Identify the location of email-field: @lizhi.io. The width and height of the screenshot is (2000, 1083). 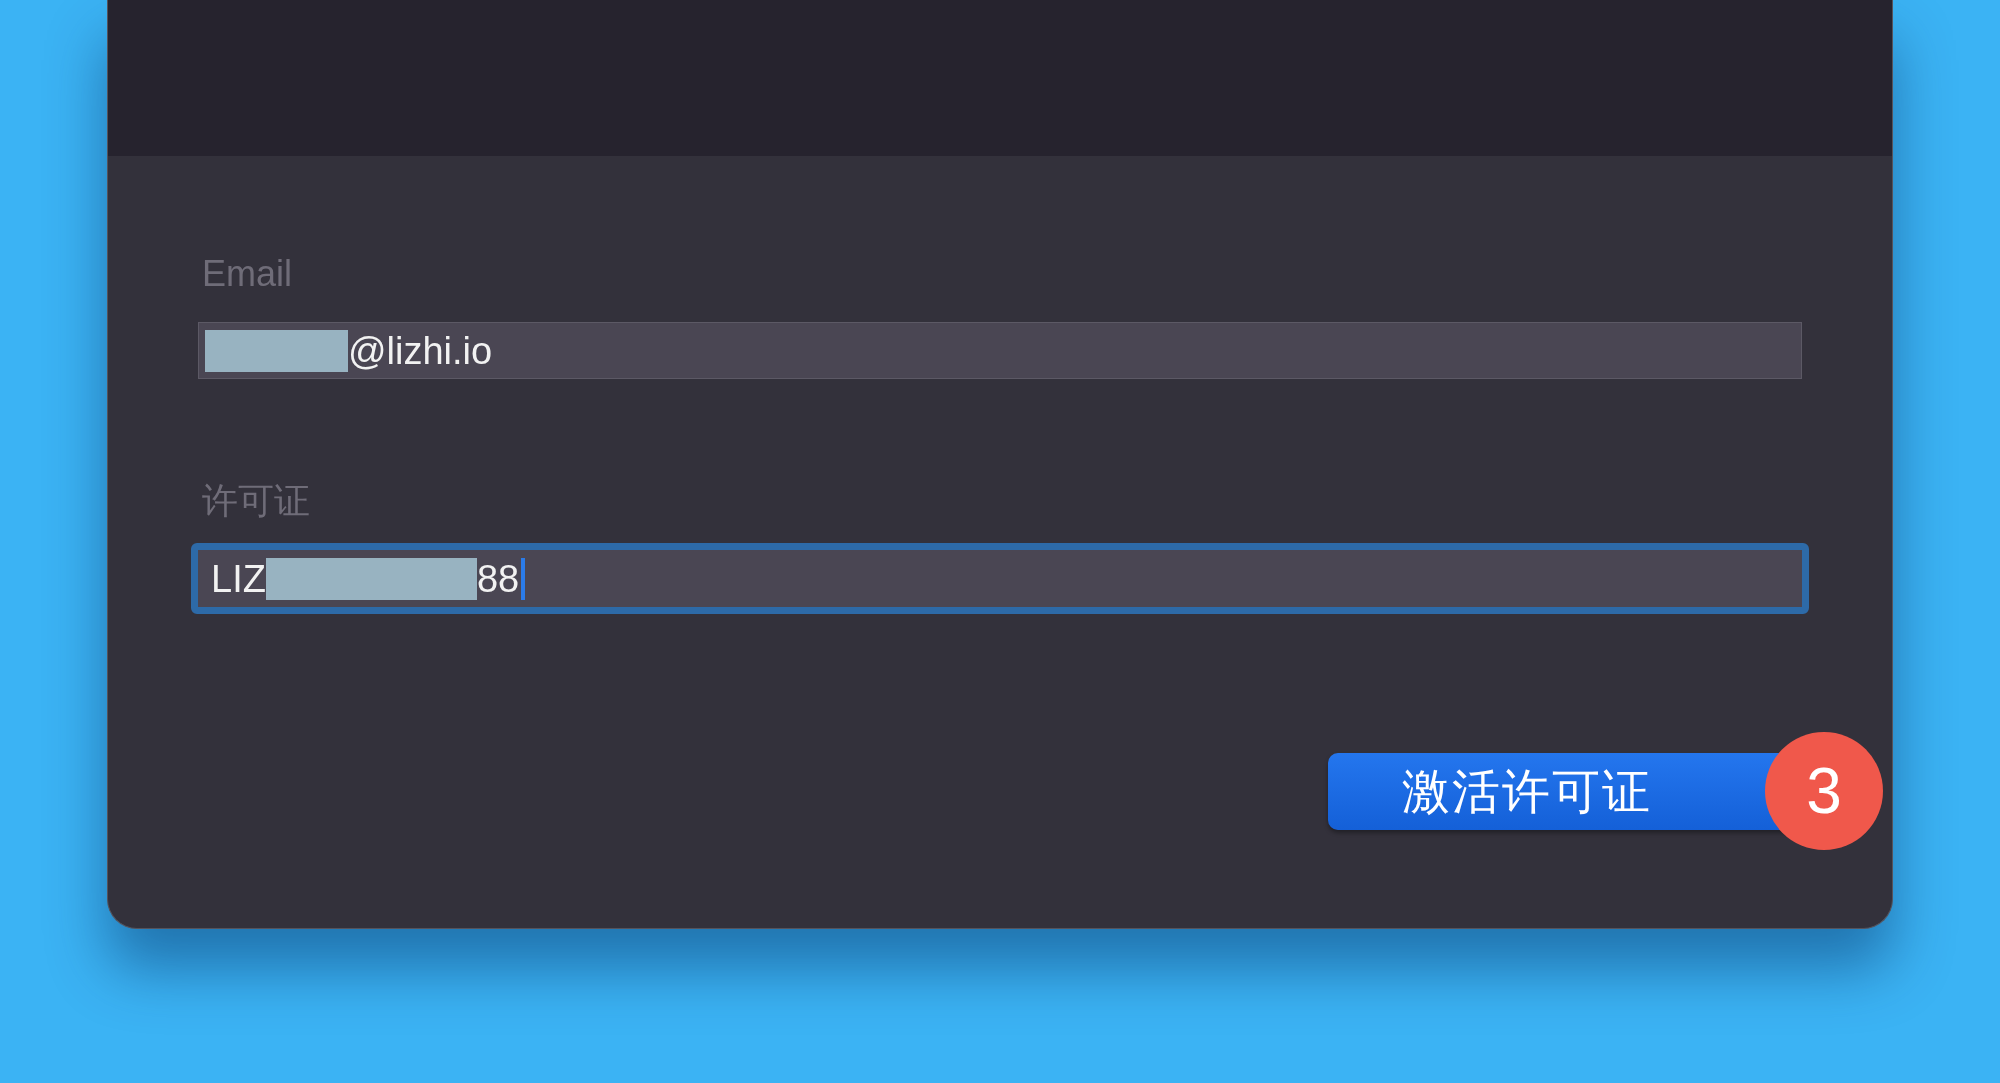
(1000, 350).